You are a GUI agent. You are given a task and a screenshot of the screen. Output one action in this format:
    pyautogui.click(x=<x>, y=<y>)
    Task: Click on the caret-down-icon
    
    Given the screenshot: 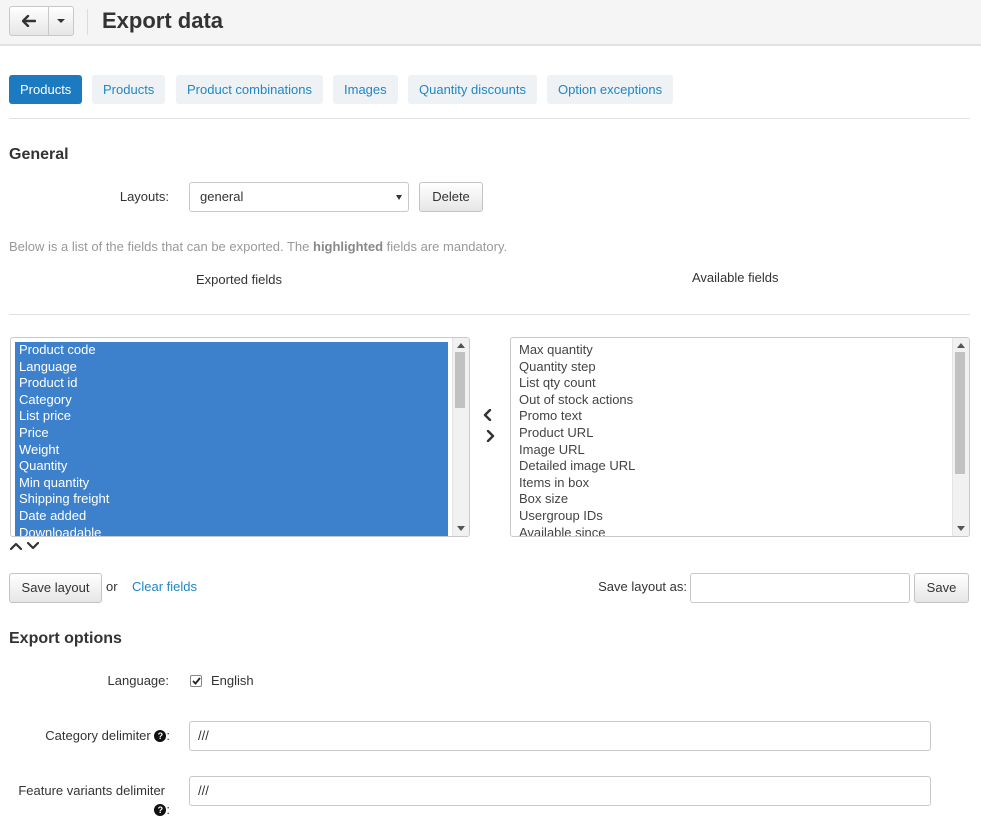 What is the action you would take?
    pyautogui.click(x=61, y=21)
    